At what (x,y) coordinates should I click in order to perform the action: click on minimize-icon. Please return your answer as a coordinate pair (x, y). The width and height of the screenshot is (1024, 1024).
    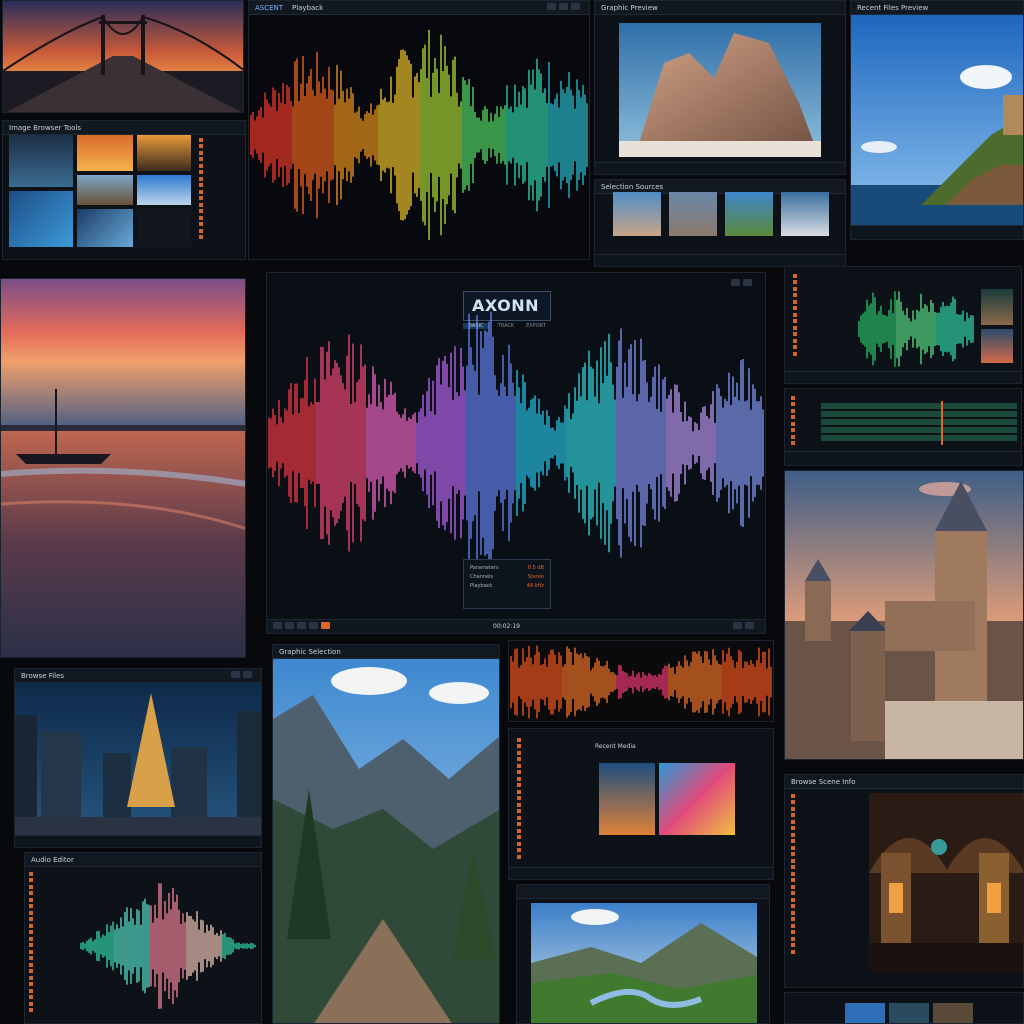
    Looking at the image, I should click on (735, 282).